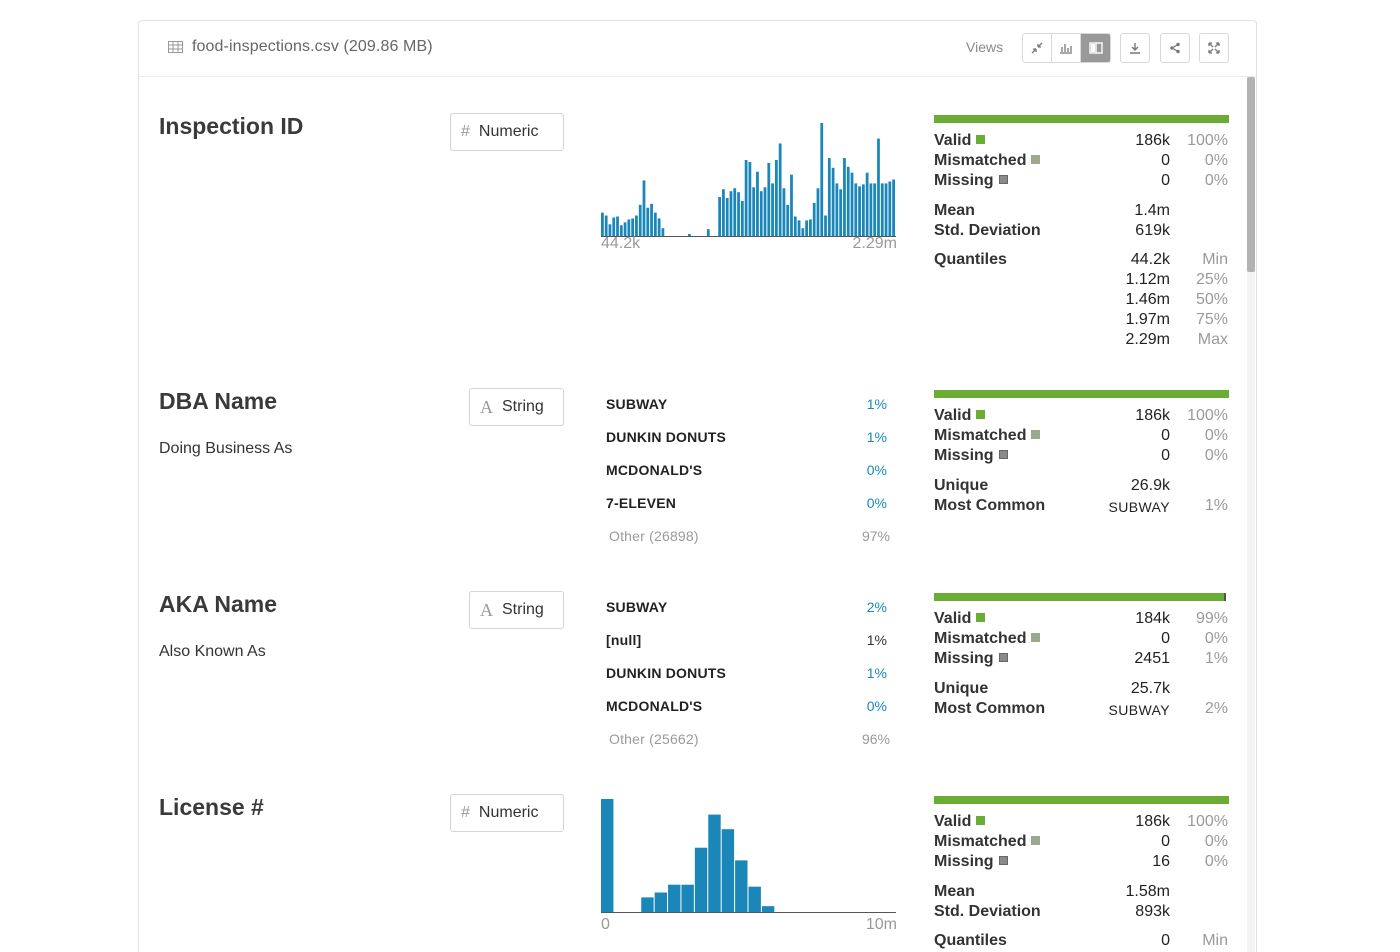 The image size is (1400, 952). I want to click on column-view-button, so click(1066, 48).